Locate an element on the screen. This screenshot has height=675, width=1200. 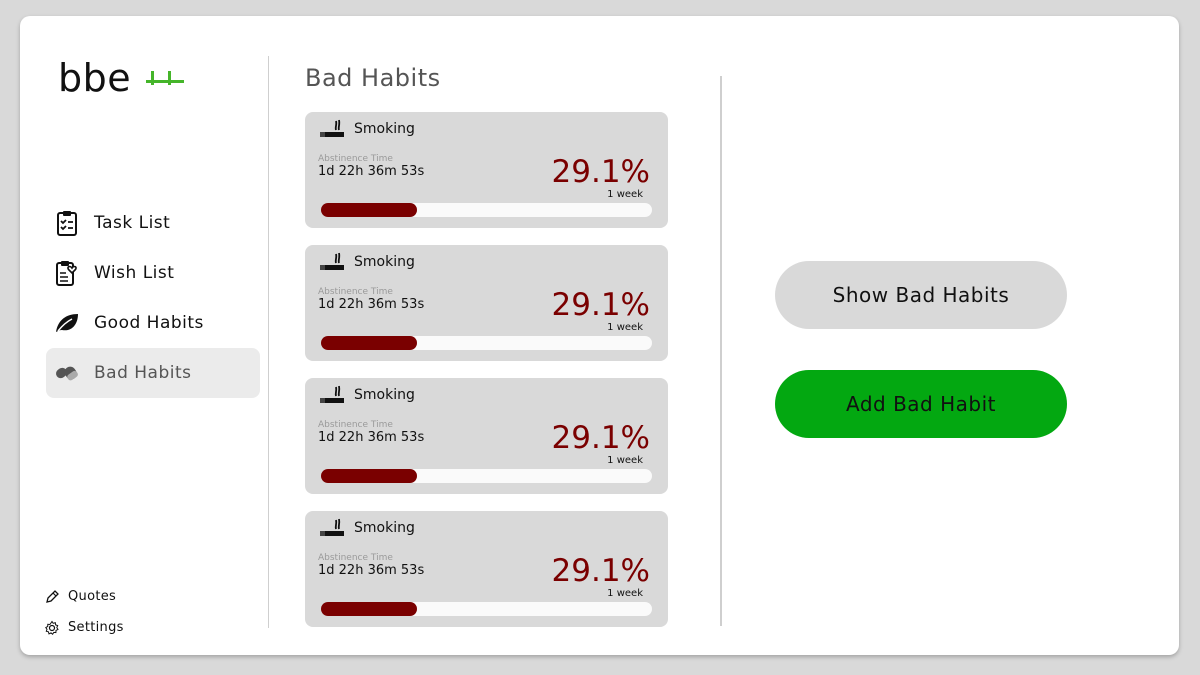
sidebar-item-task-list: Task List is located at coordinates (153, 223).